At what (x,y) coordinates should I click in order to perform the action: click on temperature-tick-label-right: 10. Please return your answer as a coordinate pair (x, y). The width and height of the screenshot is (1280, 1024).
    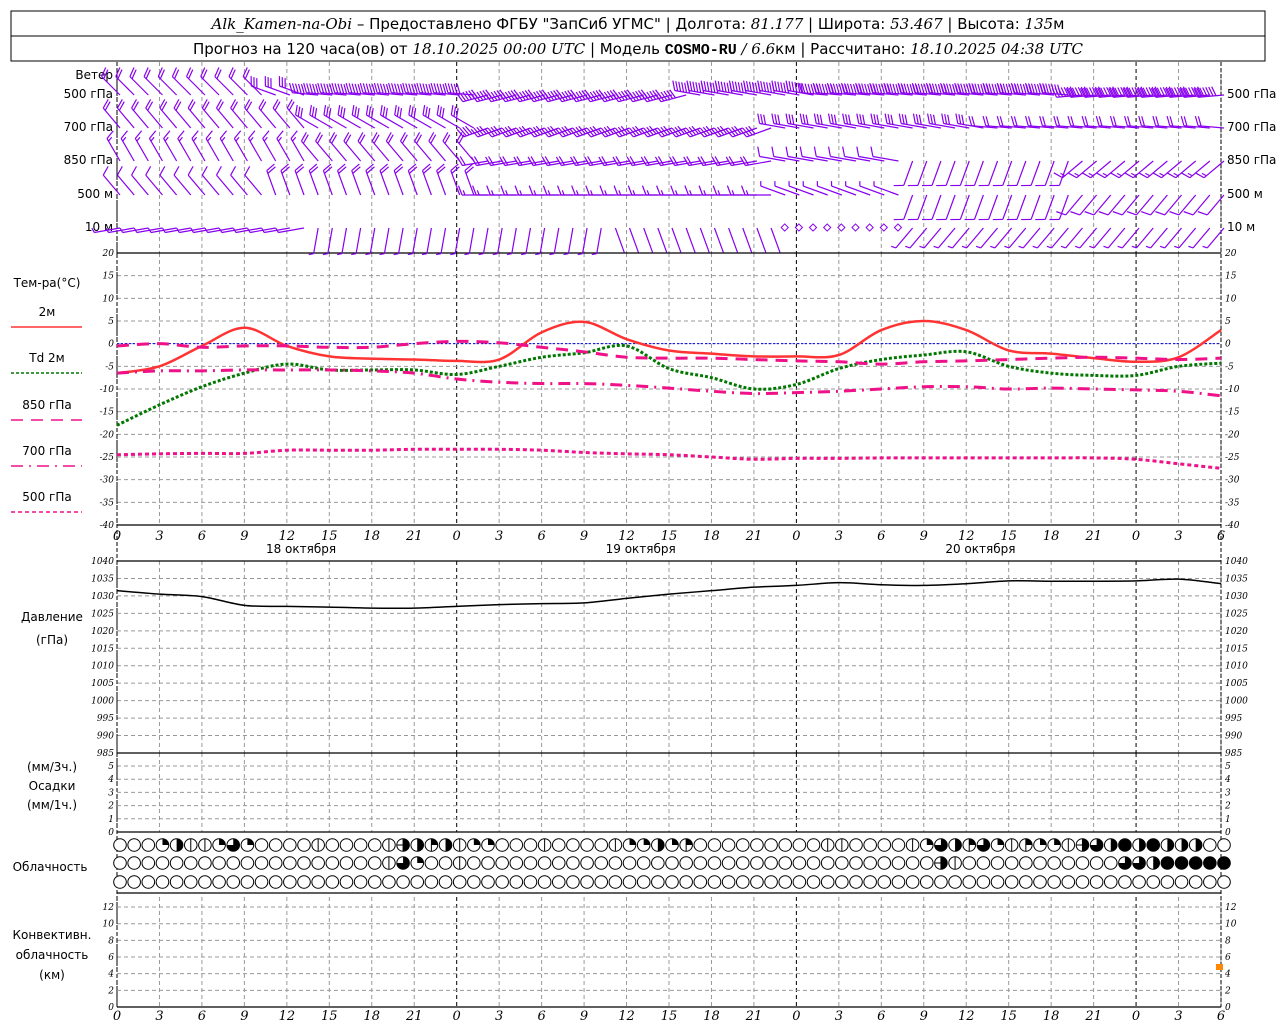
    Looking at the image, I should click on (1231, 299).